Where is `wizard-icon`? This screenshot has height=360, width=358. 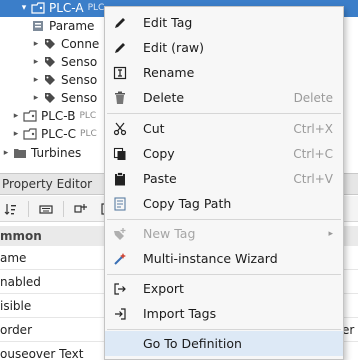
wizard-icon is located at coordinates (120, 259).